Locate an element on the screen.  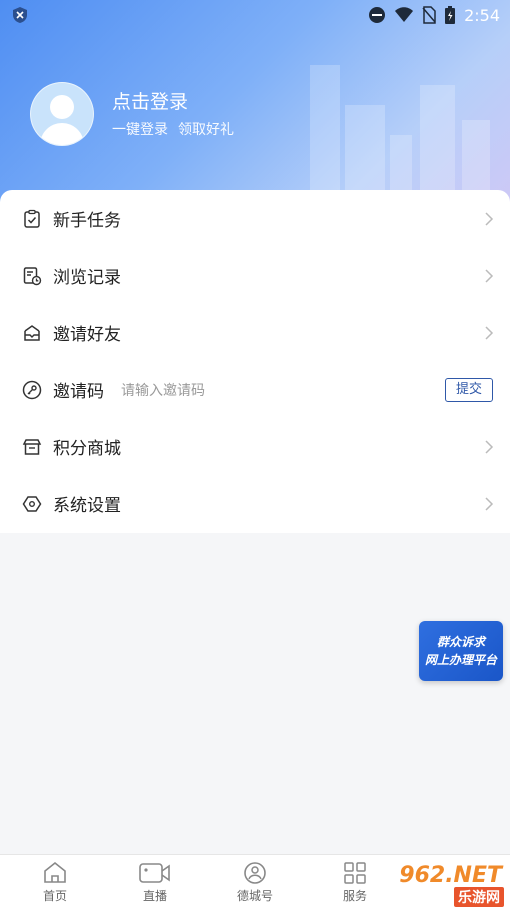
menu-item-label: 新手任务 is located at coordinates (87, 221).